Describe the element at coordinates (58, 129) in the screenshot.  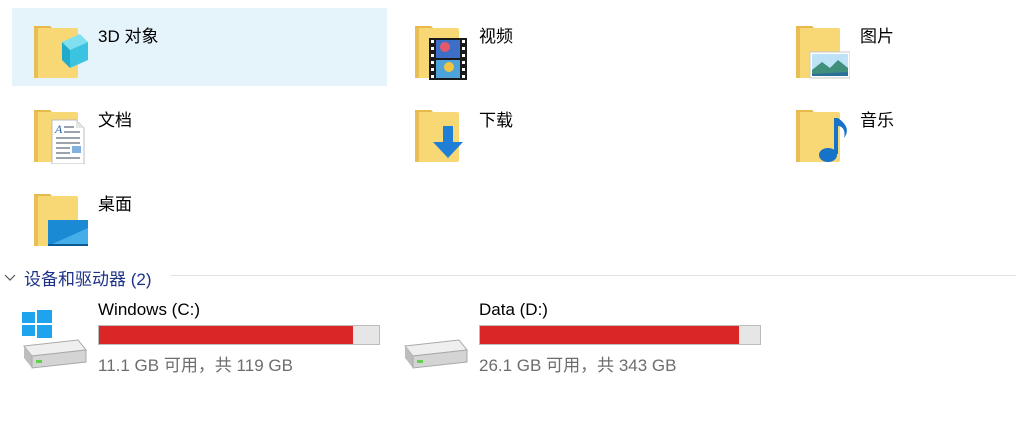
I see `svg-text: A` at that location.